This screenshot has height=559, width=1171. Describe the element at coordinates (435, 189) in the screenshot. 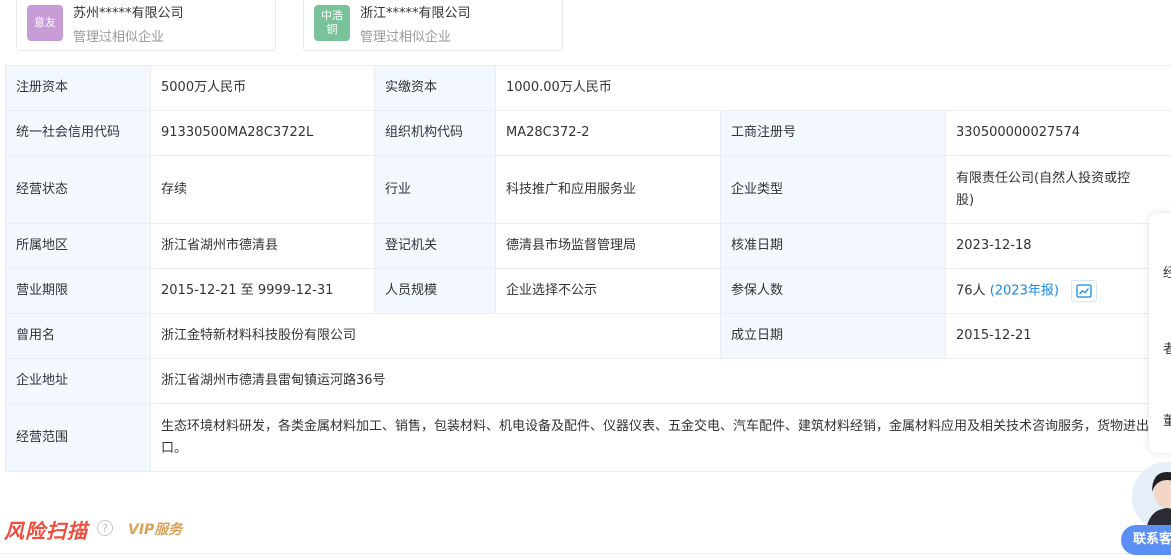

I see `industry-label: 行业` at that location.